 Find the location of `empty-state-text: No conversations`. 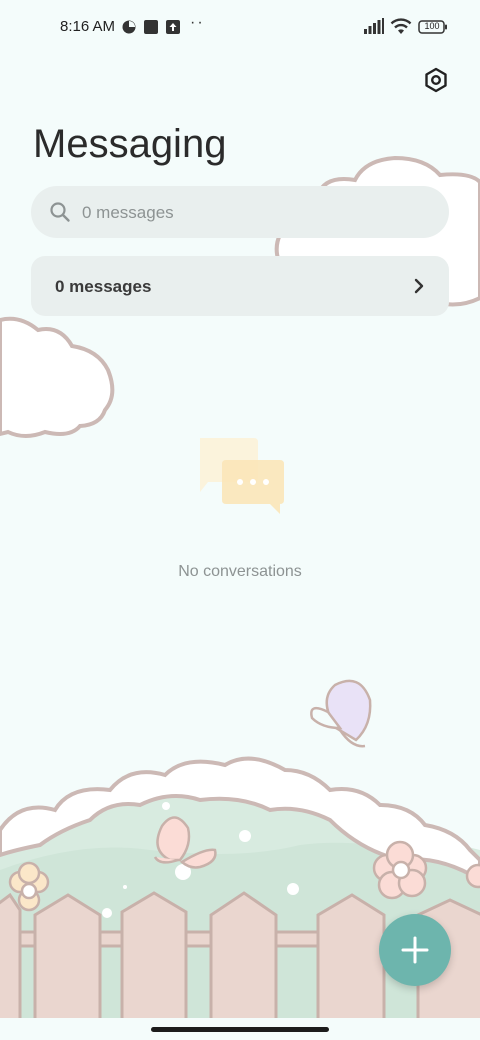

empty-state-text: No conversations is located at coordinates (240, 571).